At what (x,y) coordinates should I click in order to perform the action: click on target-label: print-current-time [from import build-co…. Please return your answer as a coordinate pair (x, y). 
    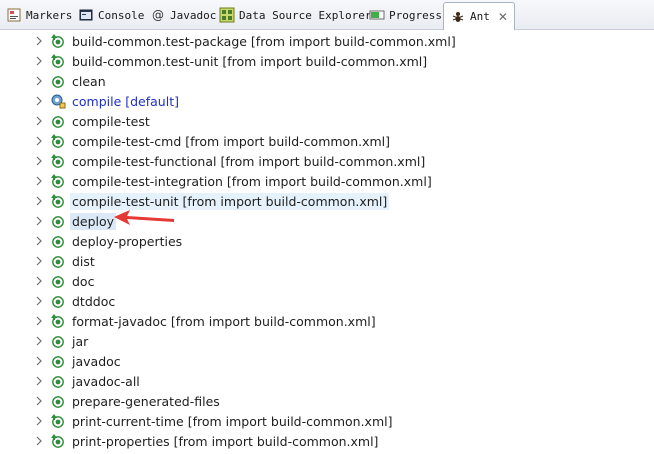
    Looking at the image, I should click on (232, 421).